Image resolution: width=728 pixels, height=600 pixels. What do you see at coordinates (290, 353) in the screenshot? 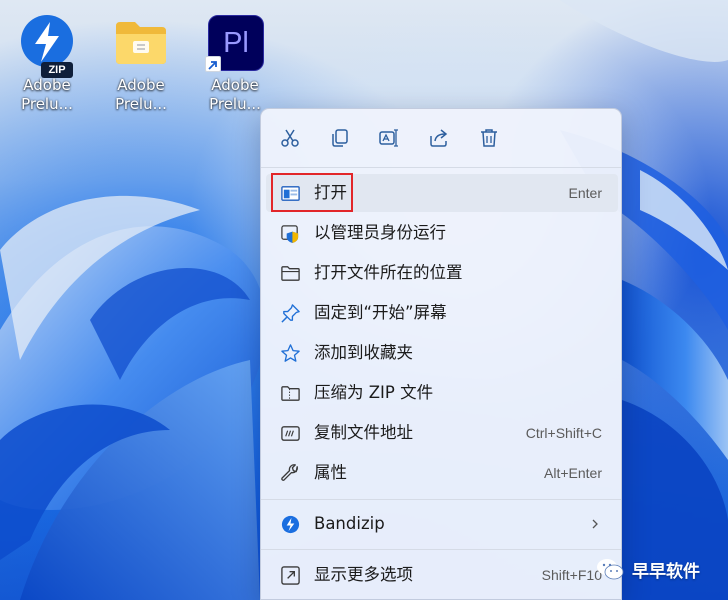
I see `star-icon` at bounding box center [290, 353].